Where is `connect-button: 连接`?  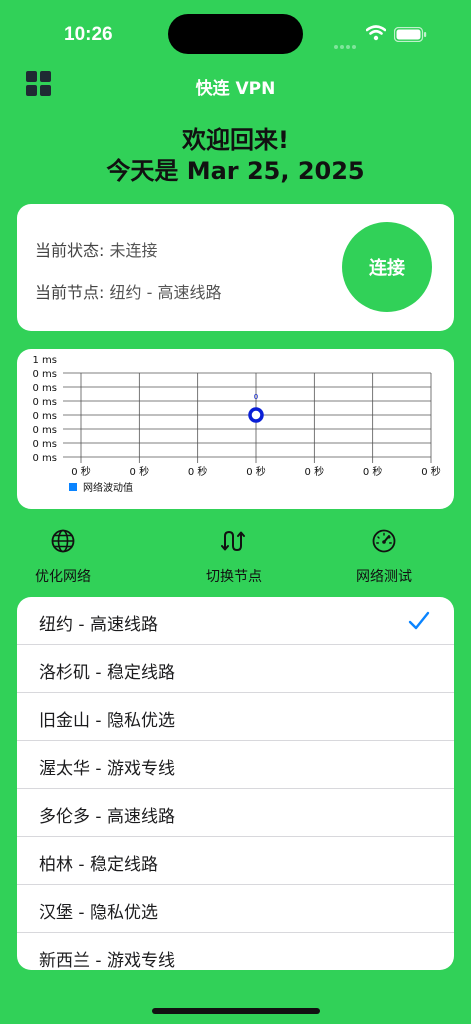 connect-button: 连接 is located at coordinates (387, 267).